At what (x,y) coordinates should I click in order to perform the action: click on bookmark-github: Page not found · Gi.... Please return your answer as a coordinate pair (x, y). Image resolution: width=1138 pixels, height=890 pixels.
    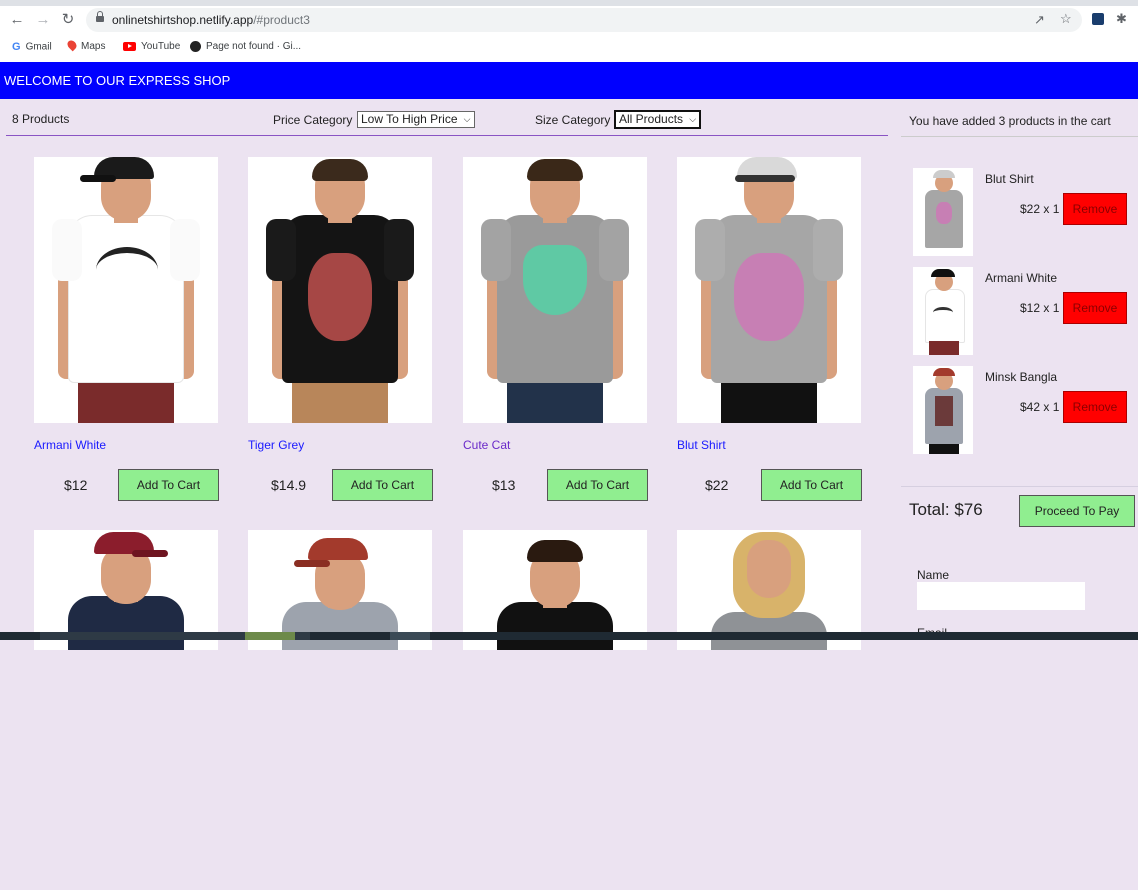
    Looking at the image, I should click on (245, 47).